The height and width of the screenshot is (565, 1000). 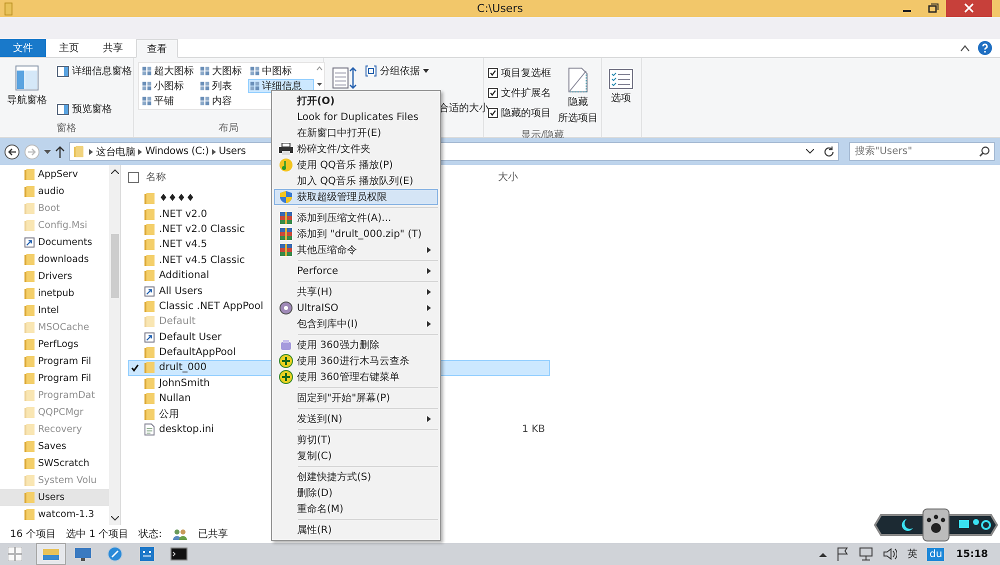 I want to click on nav-tree-item: downloads, so click(x=54, y=259).